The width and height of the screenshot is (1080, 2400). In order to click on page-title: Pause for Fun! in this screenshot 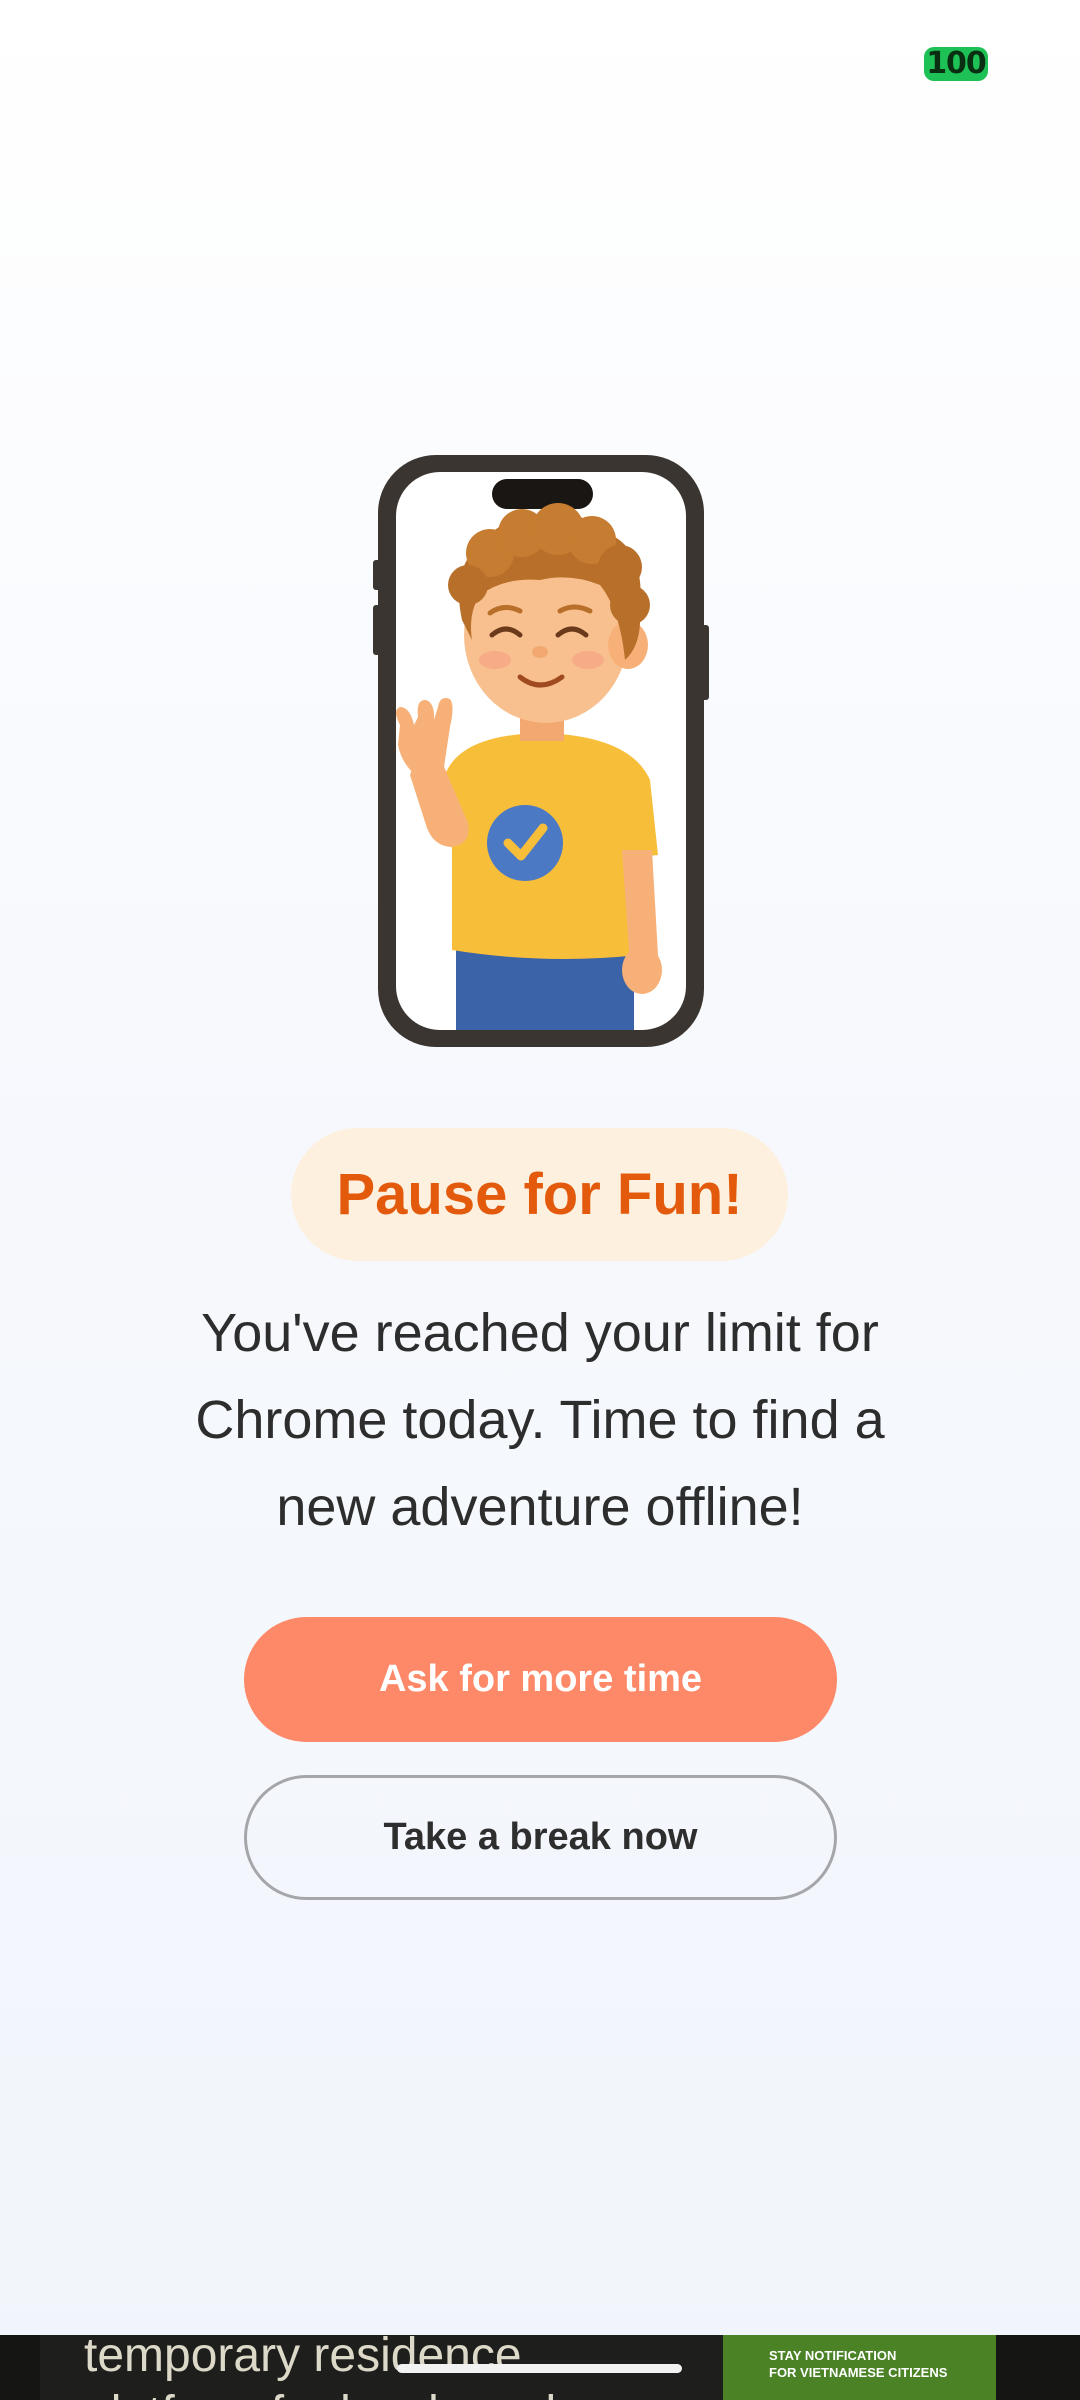, I will do `click(539, 1194)`.